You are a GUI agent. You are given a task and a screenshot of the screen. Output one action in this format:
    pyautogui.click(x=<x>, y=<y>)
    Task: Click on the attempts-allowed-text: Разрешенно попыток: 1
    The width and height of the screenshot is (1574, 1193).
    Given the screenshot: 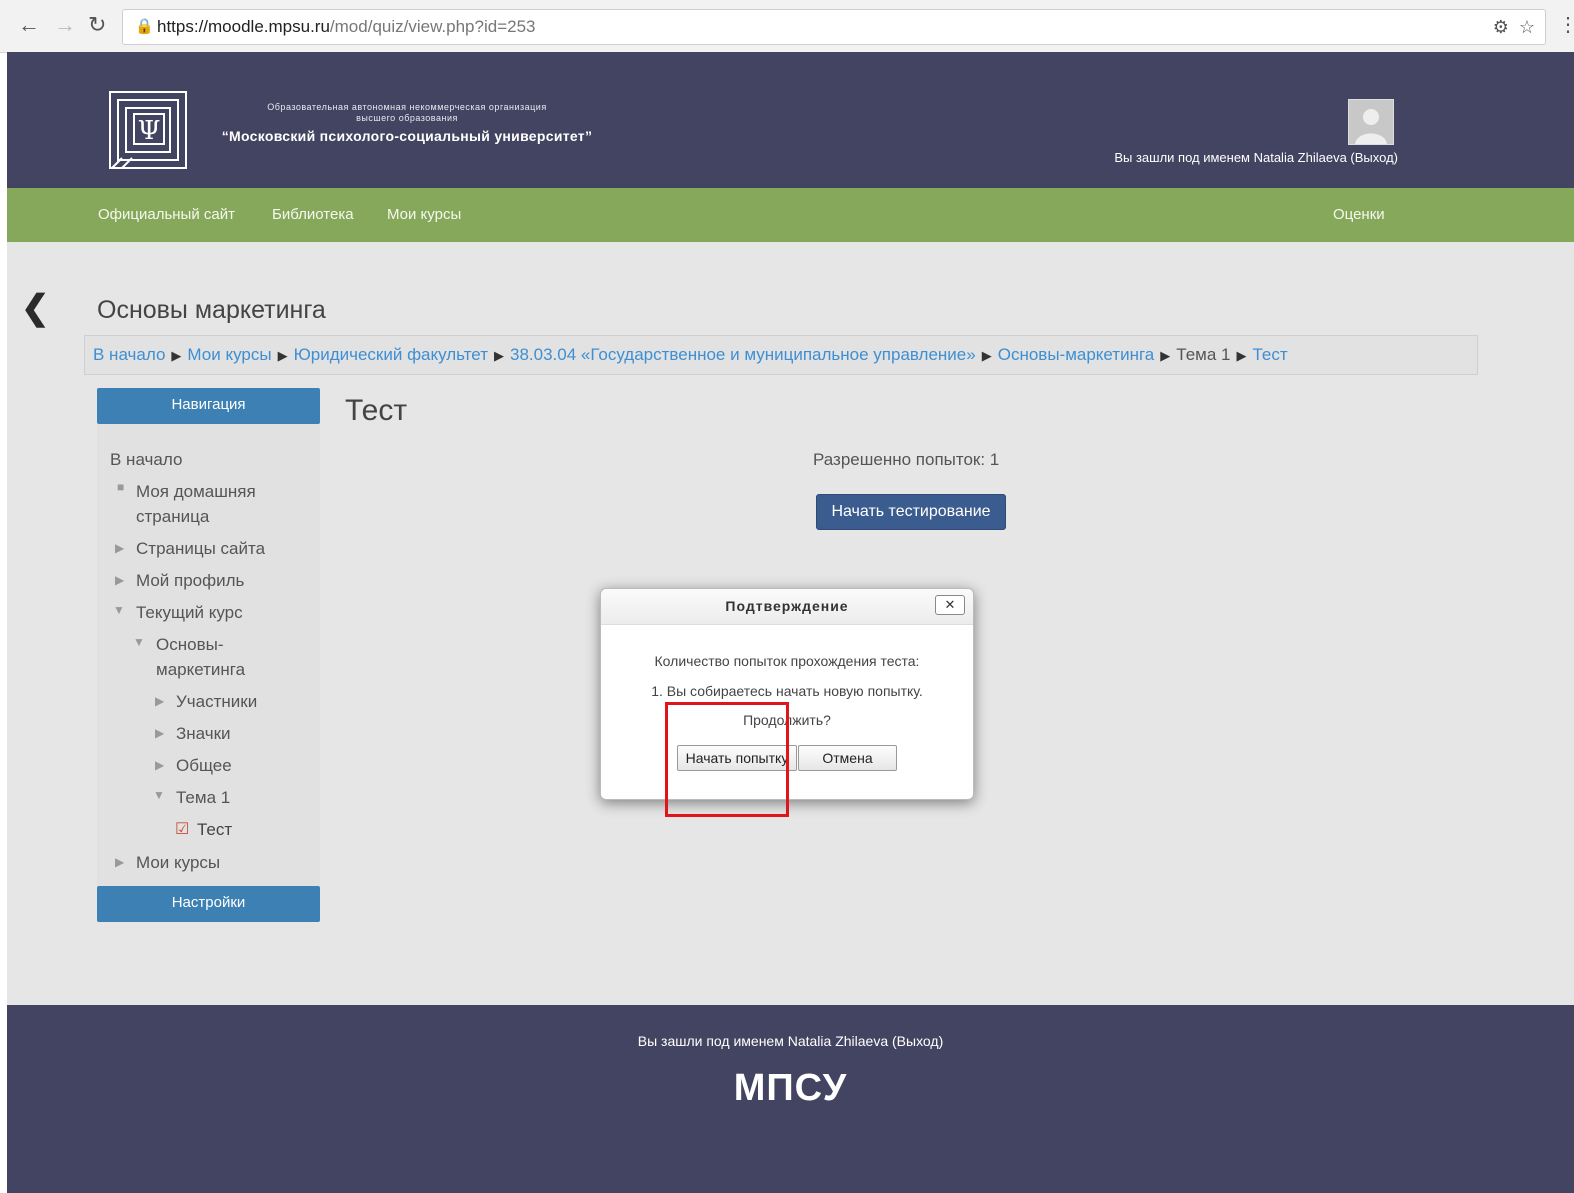 What is the action you would take?
    pyautogui.click(x=906, y=459)
    